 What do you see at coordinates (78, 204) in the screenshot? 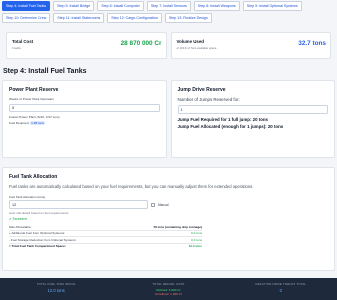
I see `fuel-allocation-input: 12` at bounding box center [78, 204].